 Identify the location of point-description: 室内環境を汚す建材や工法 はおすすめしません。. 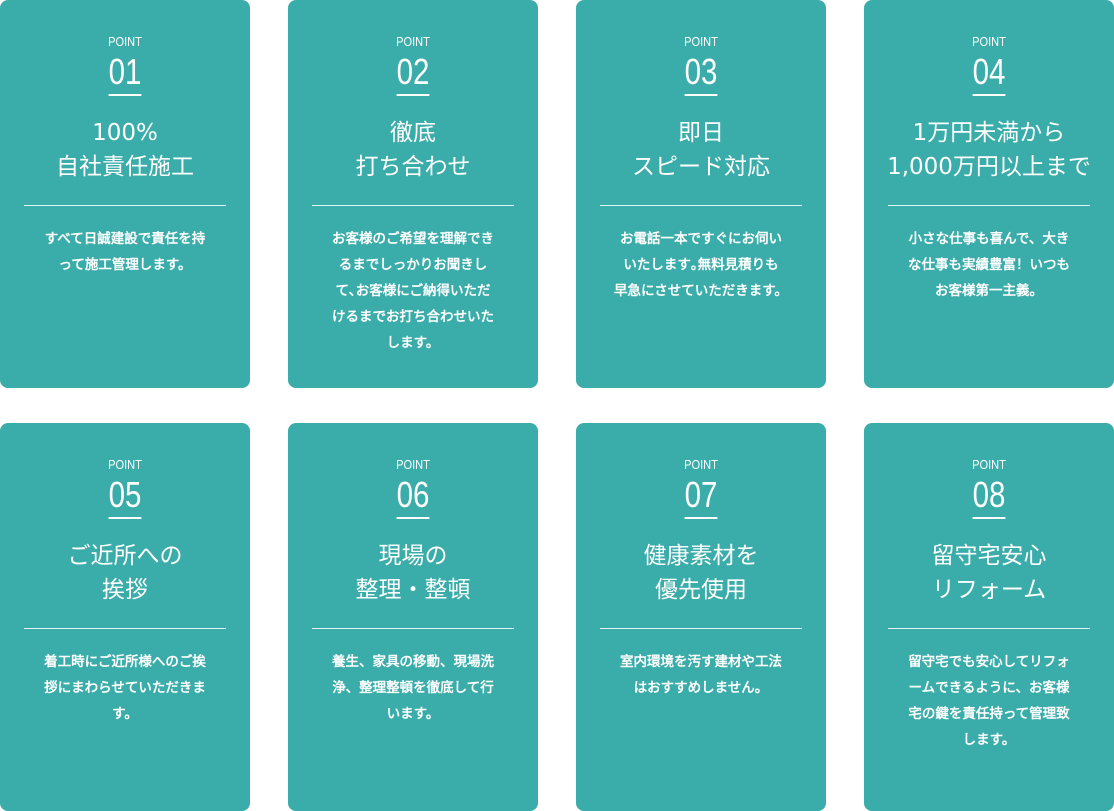
(701, 675).